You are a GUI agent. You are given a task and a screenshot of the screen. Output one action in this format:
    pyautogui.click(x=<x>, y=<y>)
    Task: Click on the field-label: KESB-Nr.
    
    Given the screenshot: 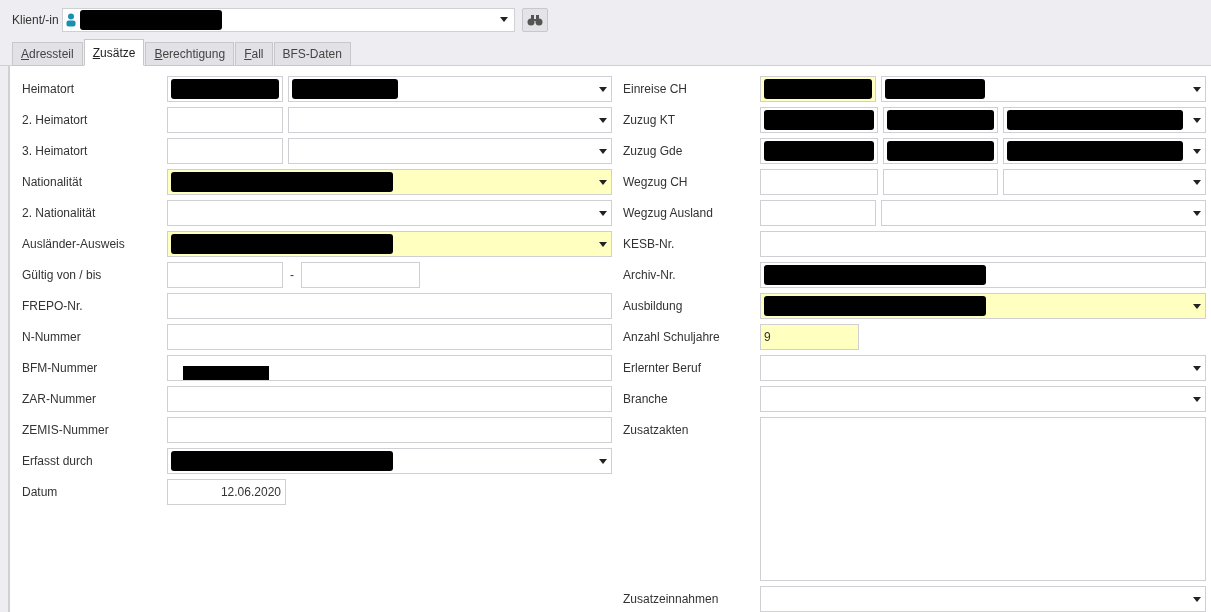 What is the action you would take?
    pyautogui.click(x=649, y=244)
    